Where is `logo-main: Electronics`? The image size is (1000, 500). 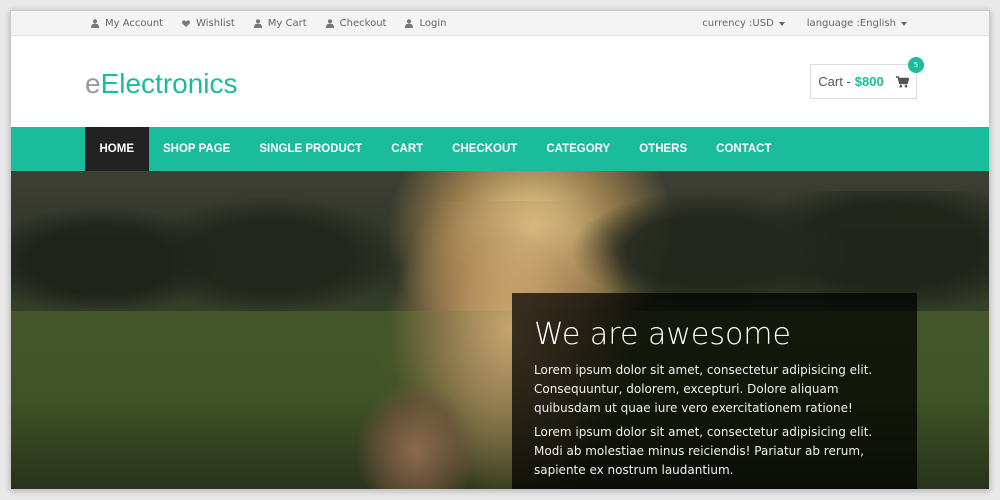 logo-main: Electronics is located at coordinates (169, 83).